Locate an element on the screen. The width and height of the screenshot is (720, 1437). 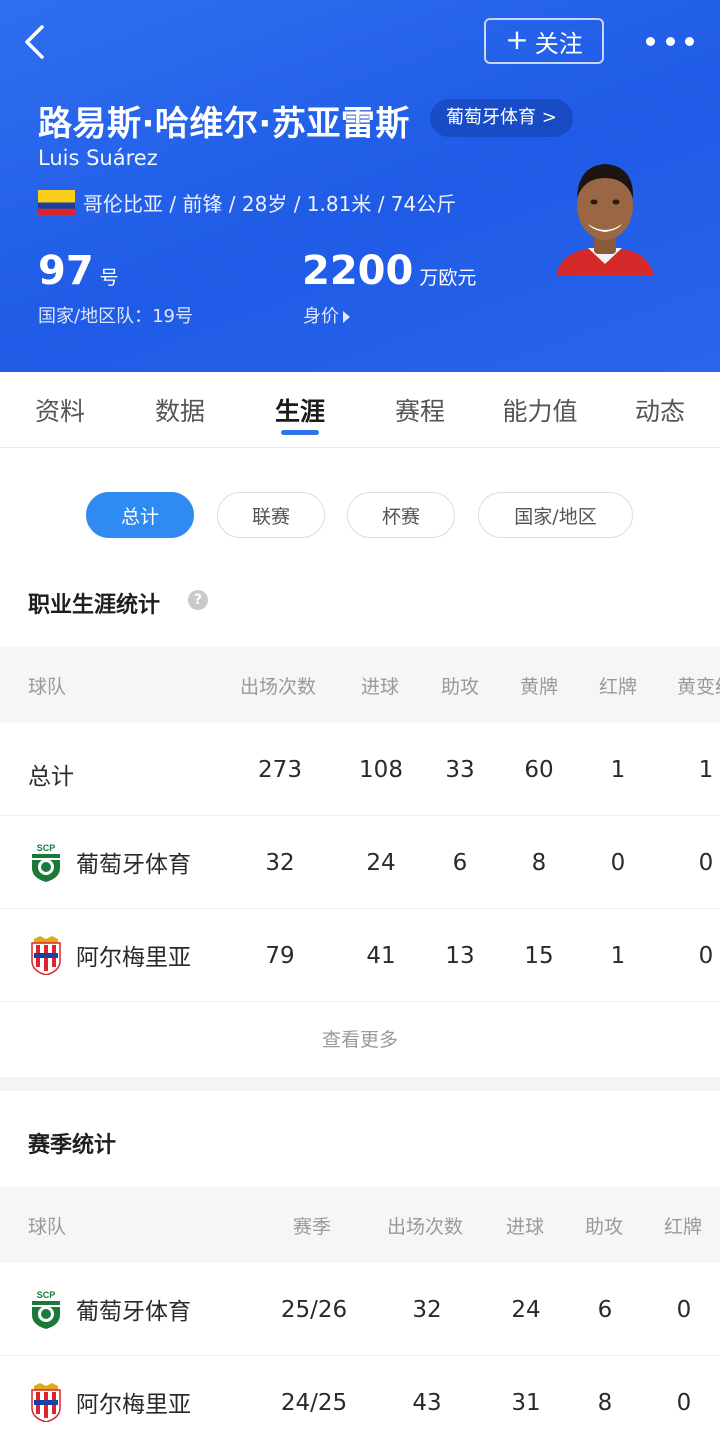
filter-national: 国家/地区 is located at coordinates (555, 515).